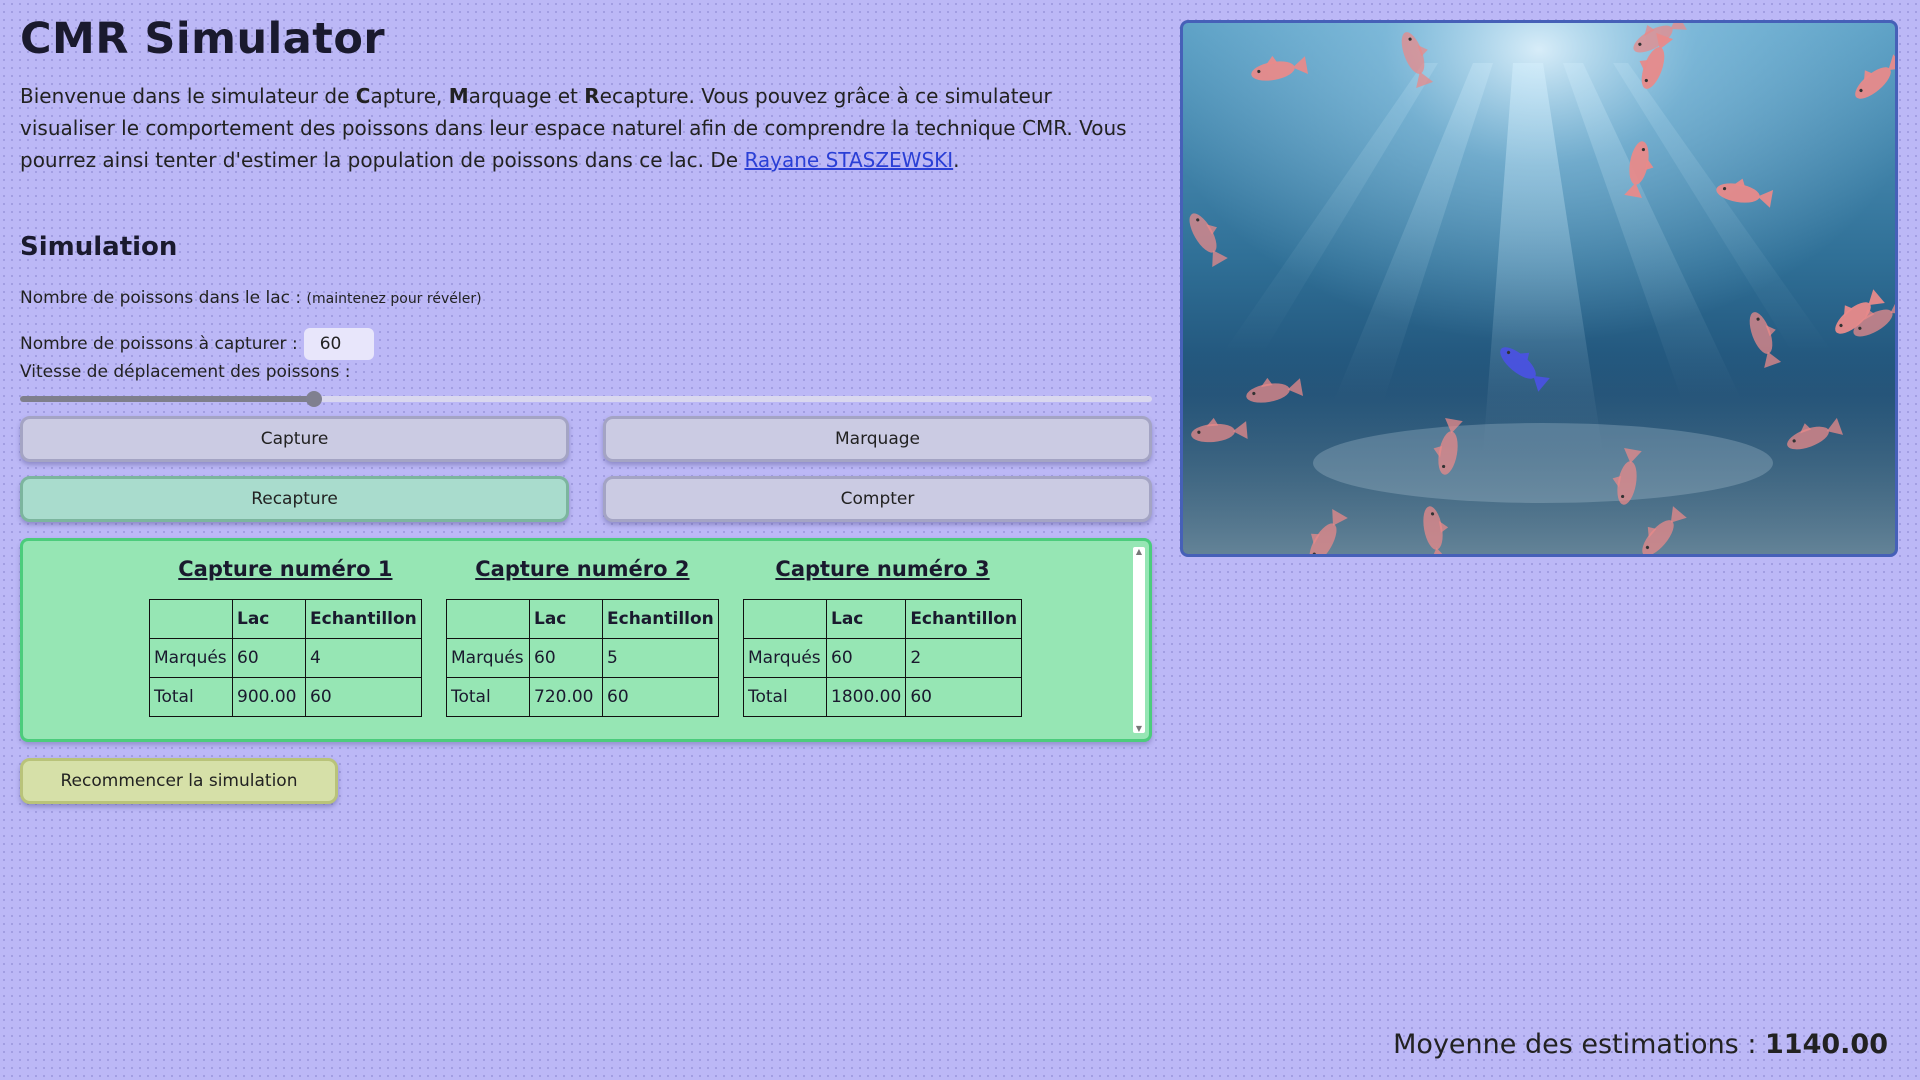 This screenshot has height=1080, width=1920. What do you see at coordinates (1826, 1044) in the screenshot?
I see `average-value: 1140.00` at bounding box center [1826, 1044].